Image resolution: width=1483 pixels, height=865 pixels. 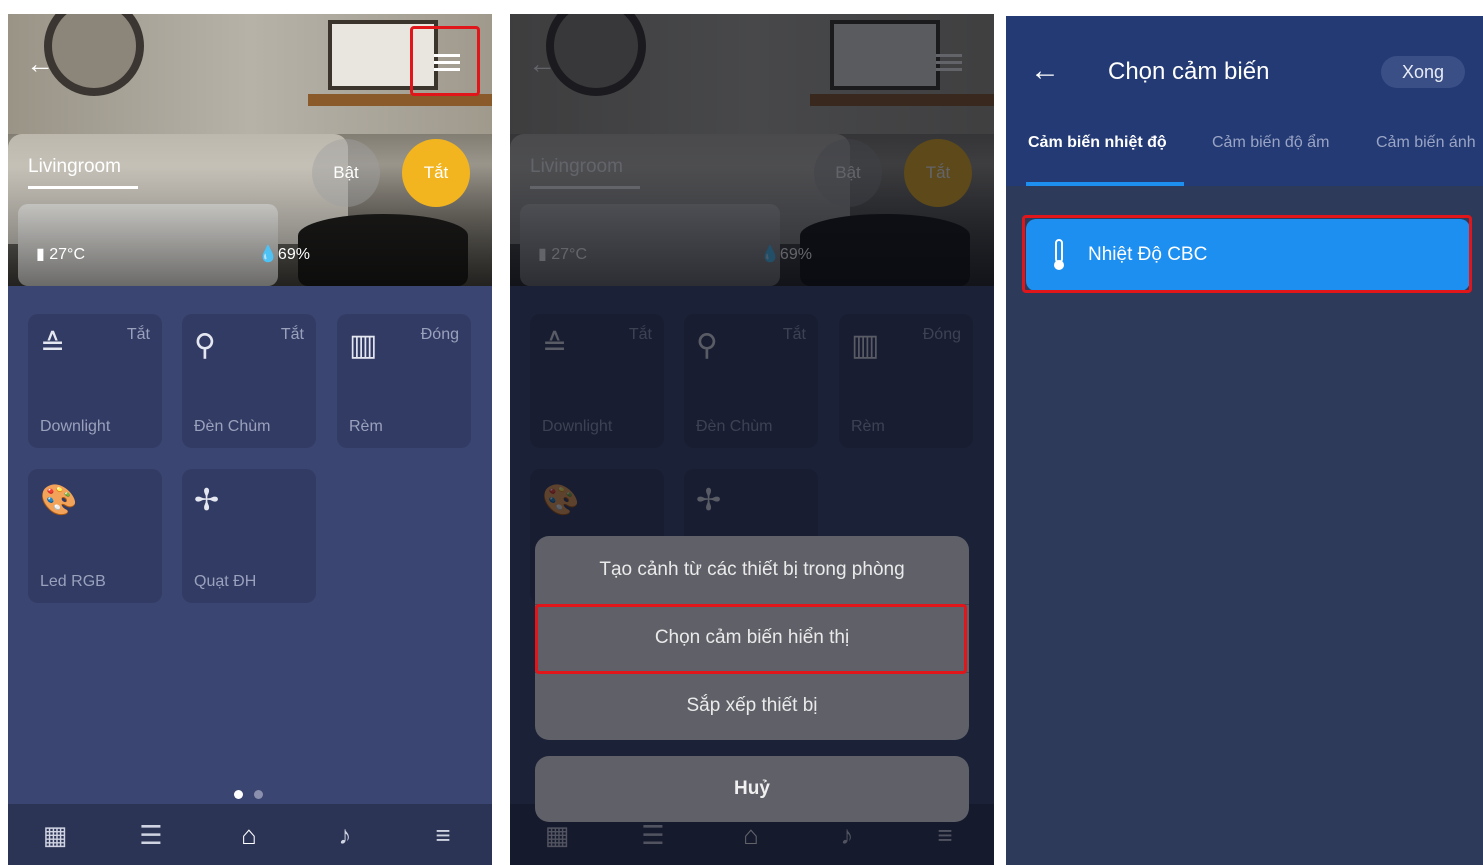 What do you see at coordinates (151, 835) in the screenshot?
I see `list-icon: ☰` at bounding box center [151, 835].